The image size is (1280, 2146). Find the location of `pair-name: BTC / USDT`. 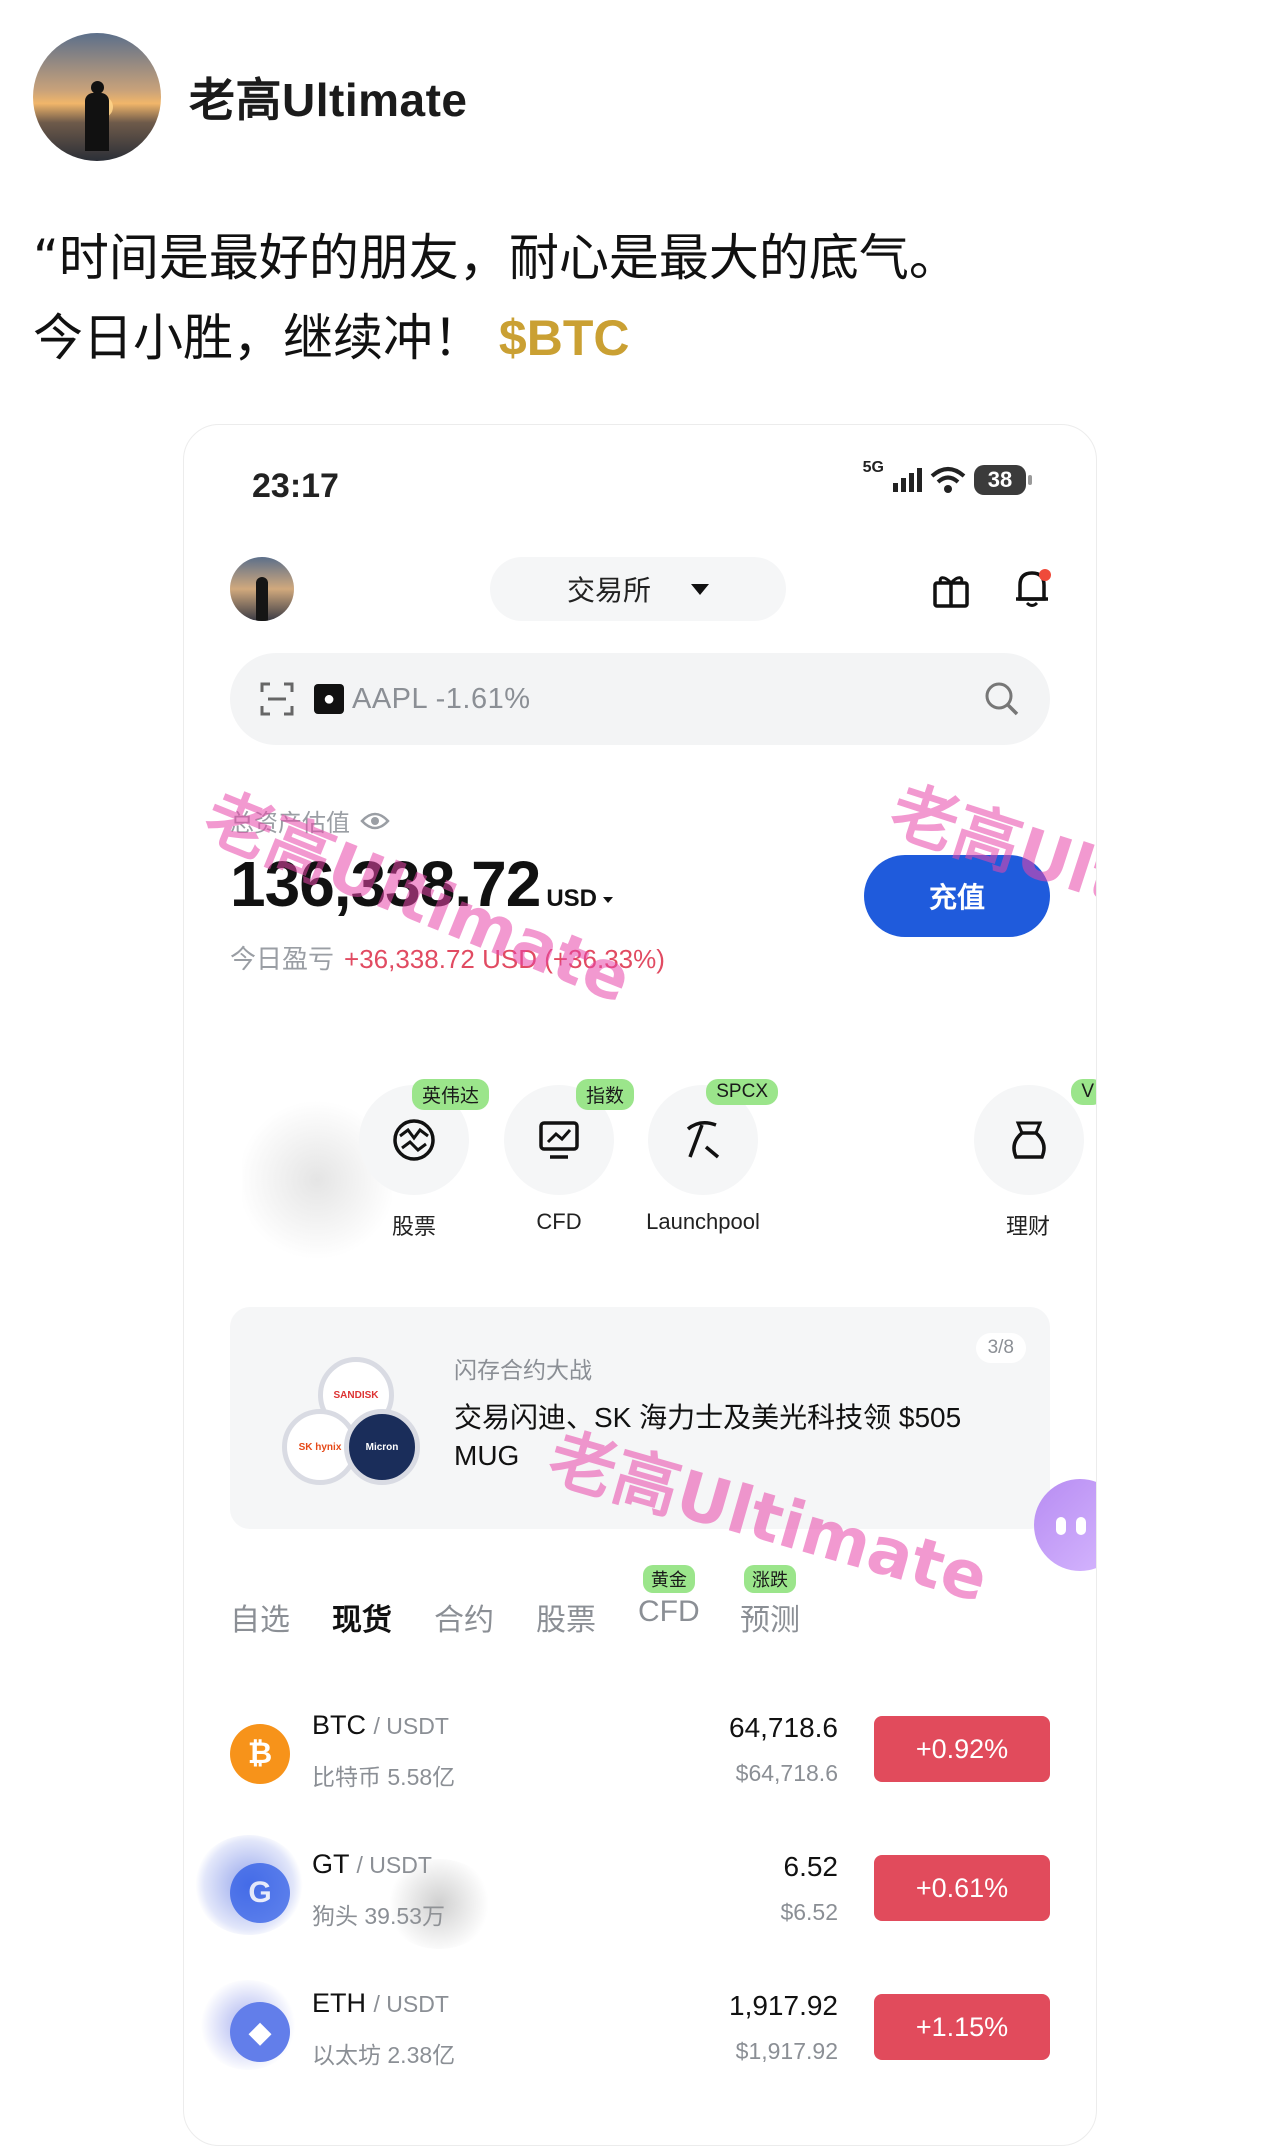

pair-name: BTC / USDT is located at coordinates (380, 1725).